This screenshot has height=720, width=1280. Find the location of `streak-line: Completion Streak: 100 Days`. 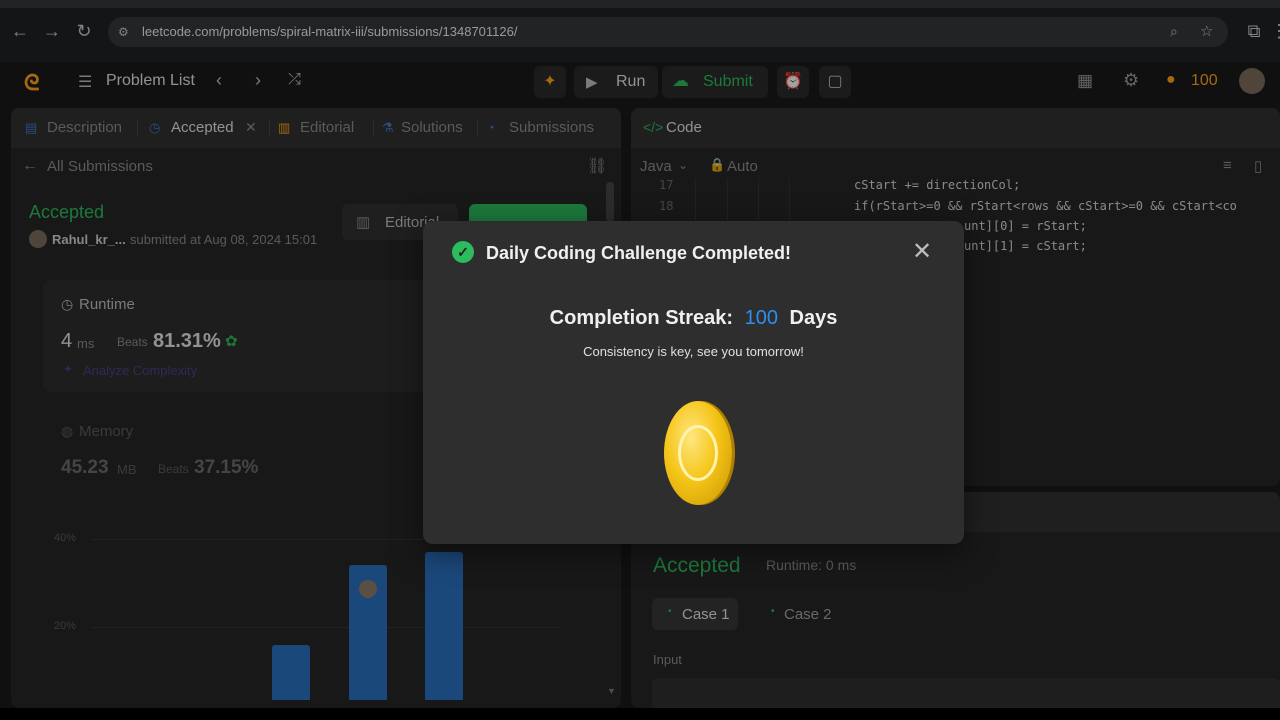

streak-line: Completion Streak: 100 Days is located at coordinates (693, 318).